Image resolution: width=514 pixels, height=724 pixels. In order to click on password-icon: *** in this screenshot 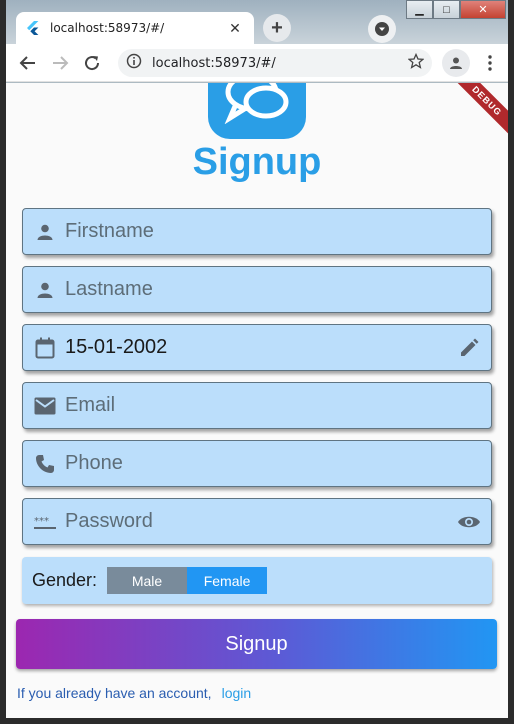, I will do `click(45, 522)`.